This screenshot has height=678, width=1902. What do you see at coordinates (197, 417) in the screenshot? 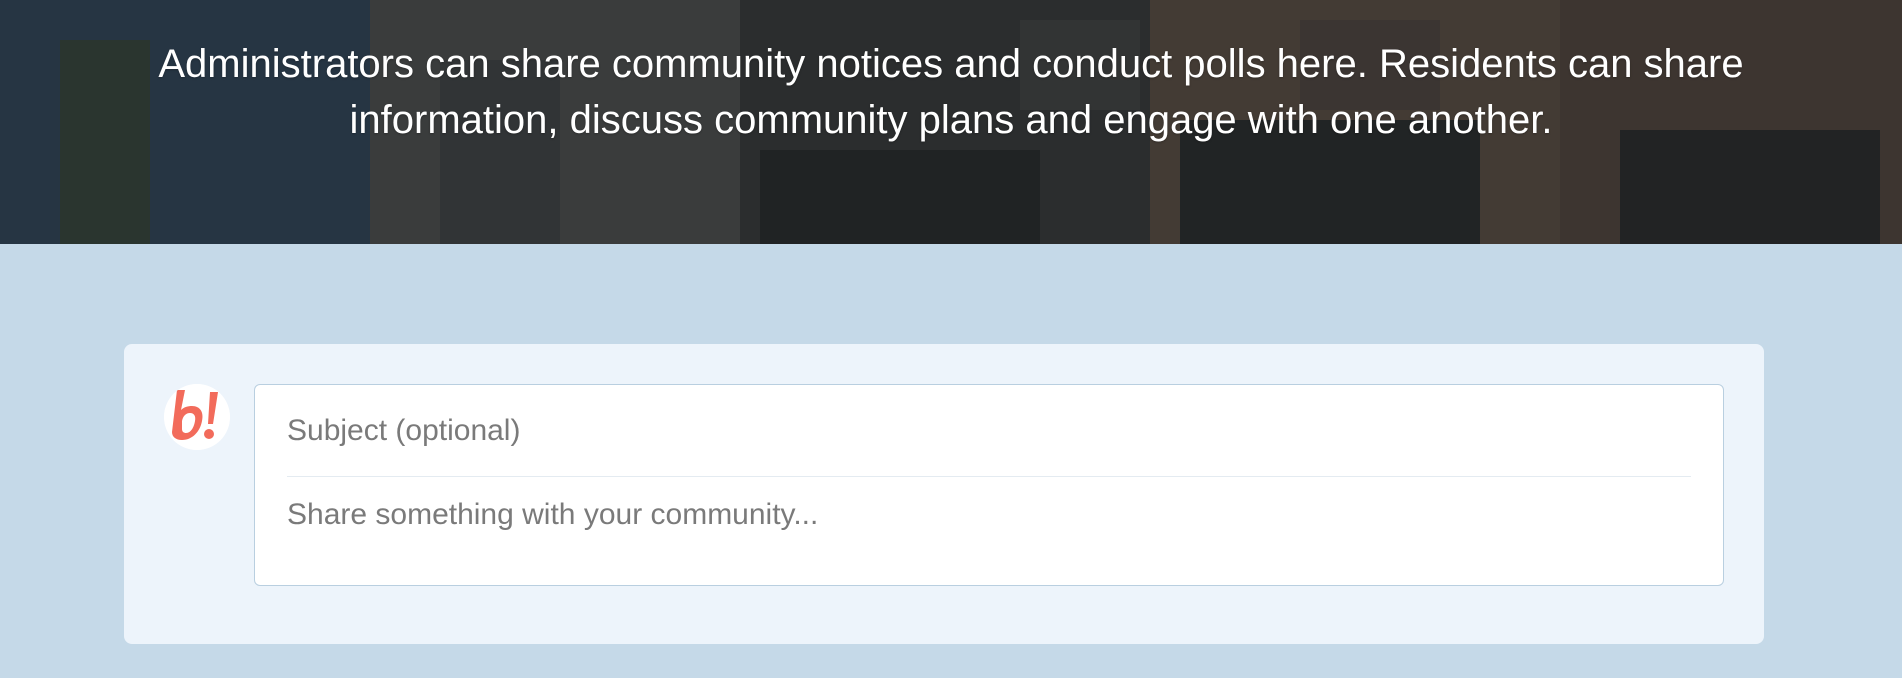
I see `b-exclaim-logo-icon` at bounding box center [197, 417].